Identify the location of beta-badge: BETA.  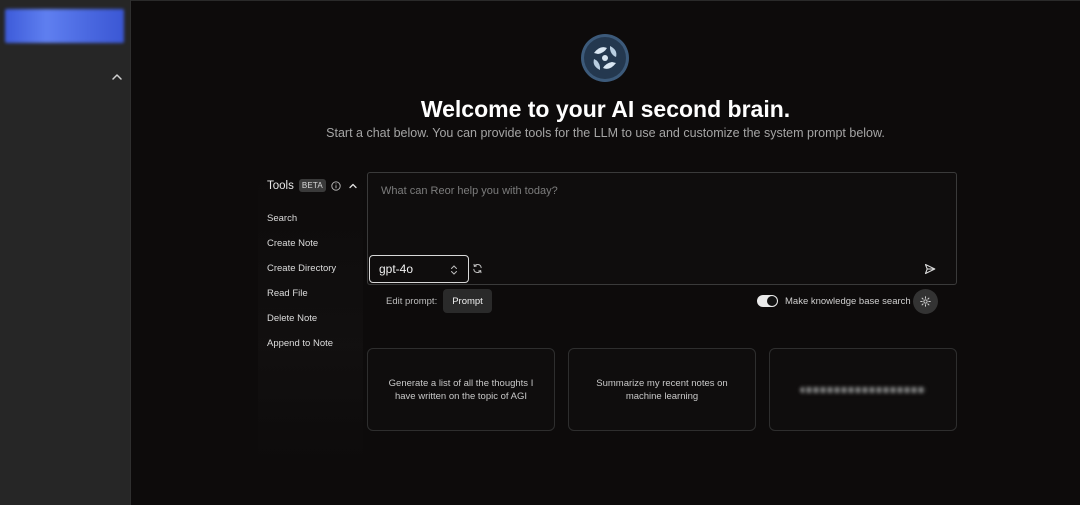
(312, 185).